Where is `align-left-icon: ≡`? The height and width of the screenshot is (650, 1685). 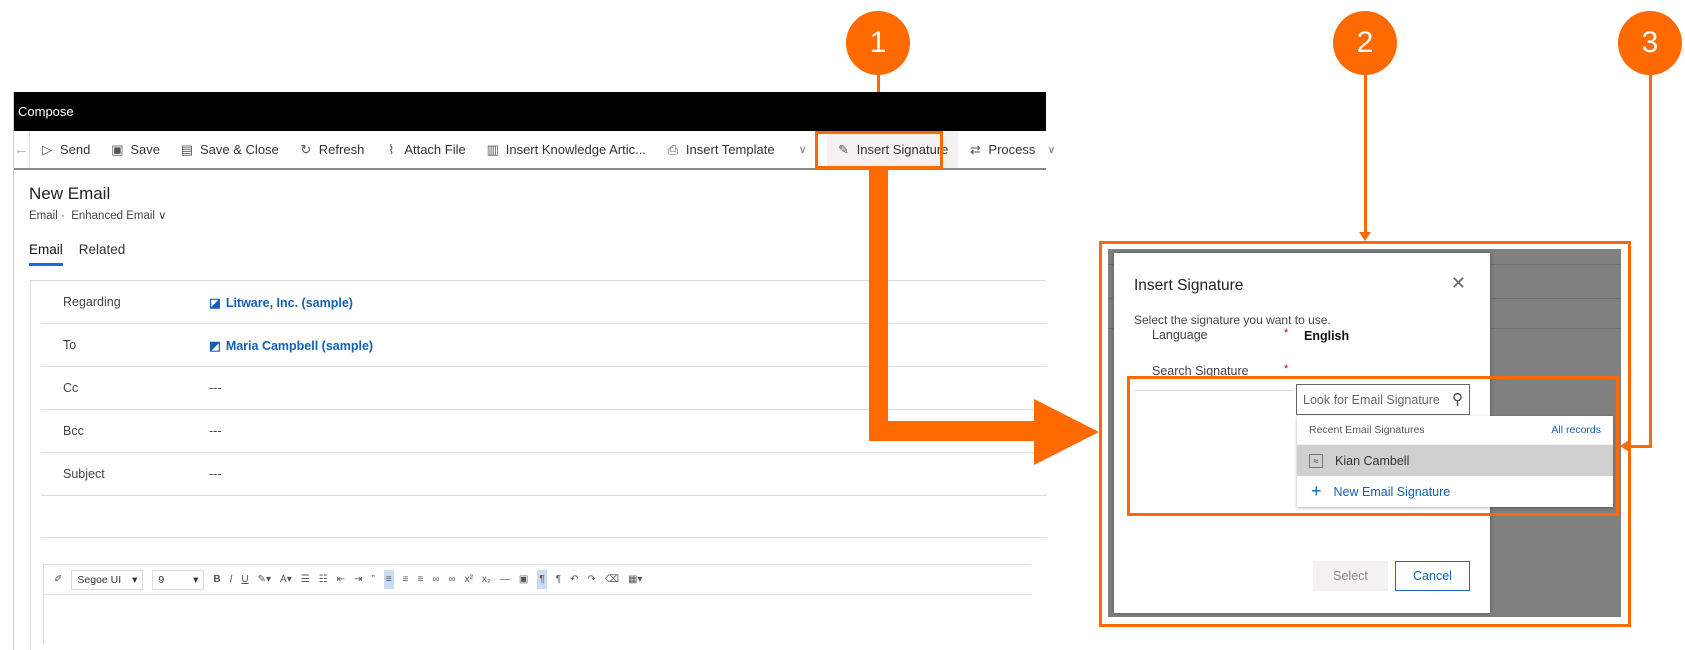 align-left-icon: ≡ is located at coordinates (388, 579).